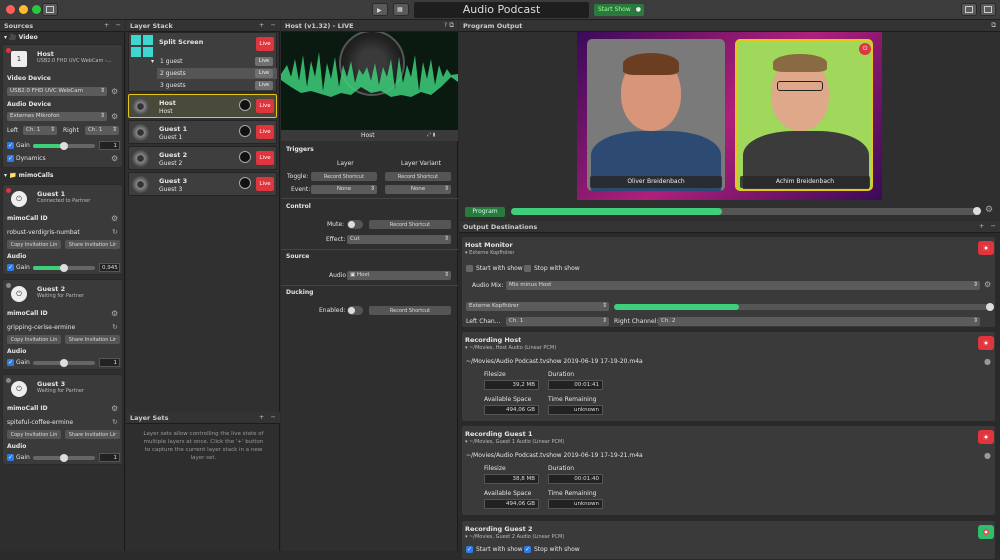  I want to click on help-icon: ? ⧉, so click(449, 25).